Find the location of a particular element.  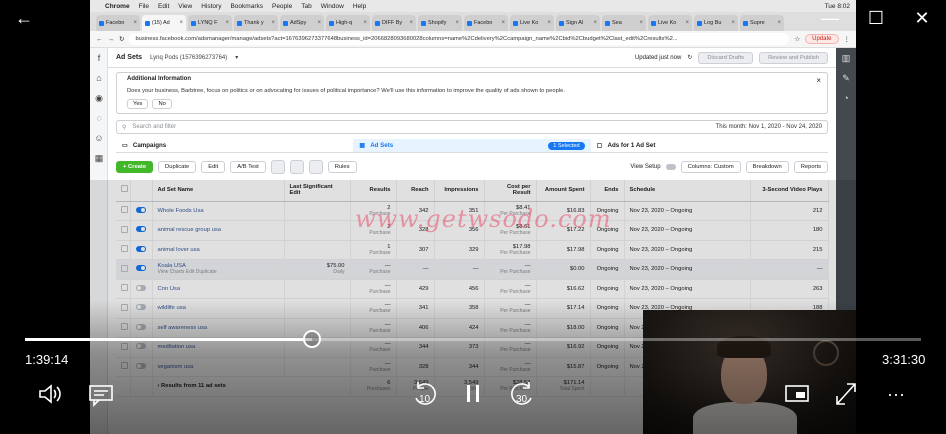

captions-icon is located at coordinates (101, 394).